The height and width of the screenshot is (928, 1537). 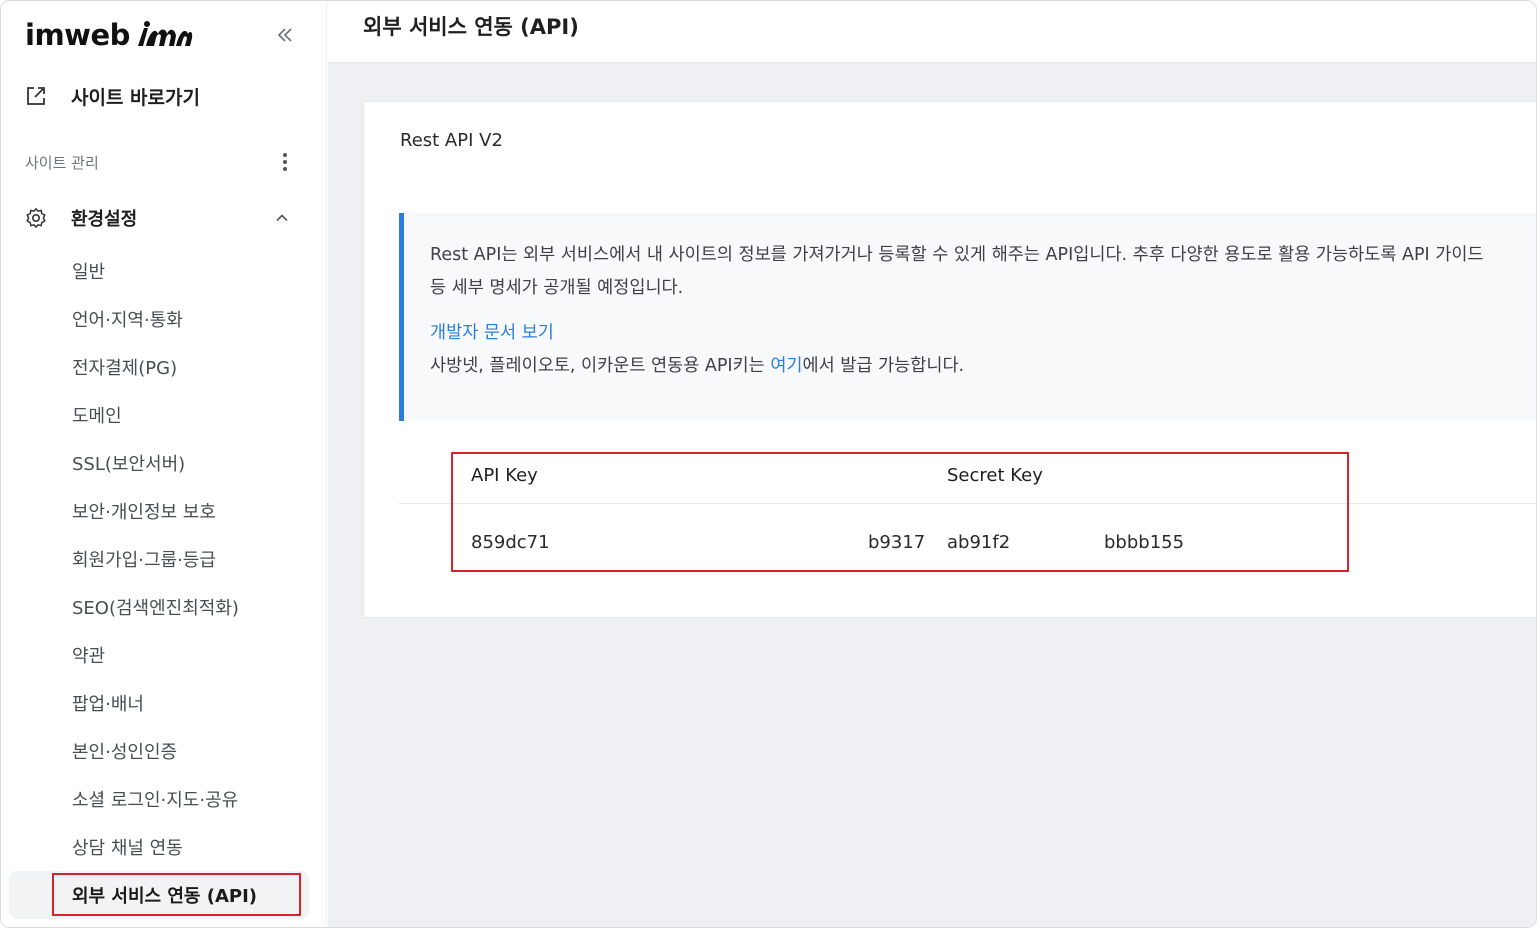 I want to click on sidebar-item-general: 일반, so click(x=159, y=271).